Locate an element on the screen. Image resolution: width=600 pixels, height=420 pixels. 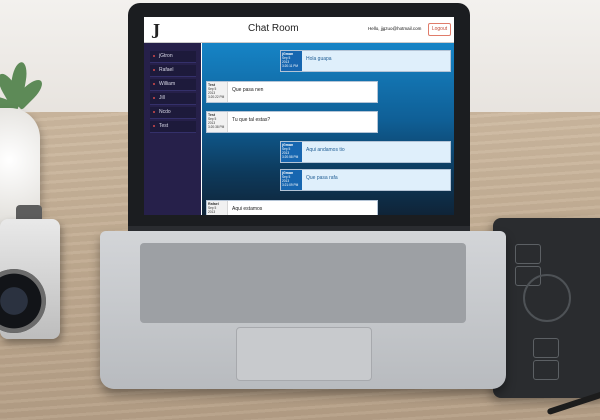
chat-message: jGman Sep 5 2013 3:20:11 PM Hola guapa is located at coordinates (365, 61).